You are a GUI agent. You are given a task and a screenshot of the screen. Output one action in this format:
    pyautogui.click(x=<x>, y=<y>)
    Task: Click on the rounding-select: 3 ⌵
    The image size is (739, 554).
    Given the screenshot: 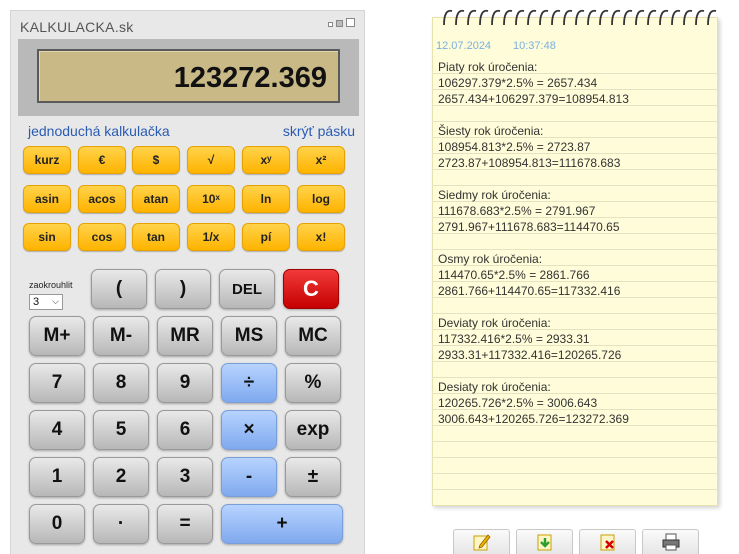 What is the action you would take?
    pyautogui.click(x=46, y=302)
    